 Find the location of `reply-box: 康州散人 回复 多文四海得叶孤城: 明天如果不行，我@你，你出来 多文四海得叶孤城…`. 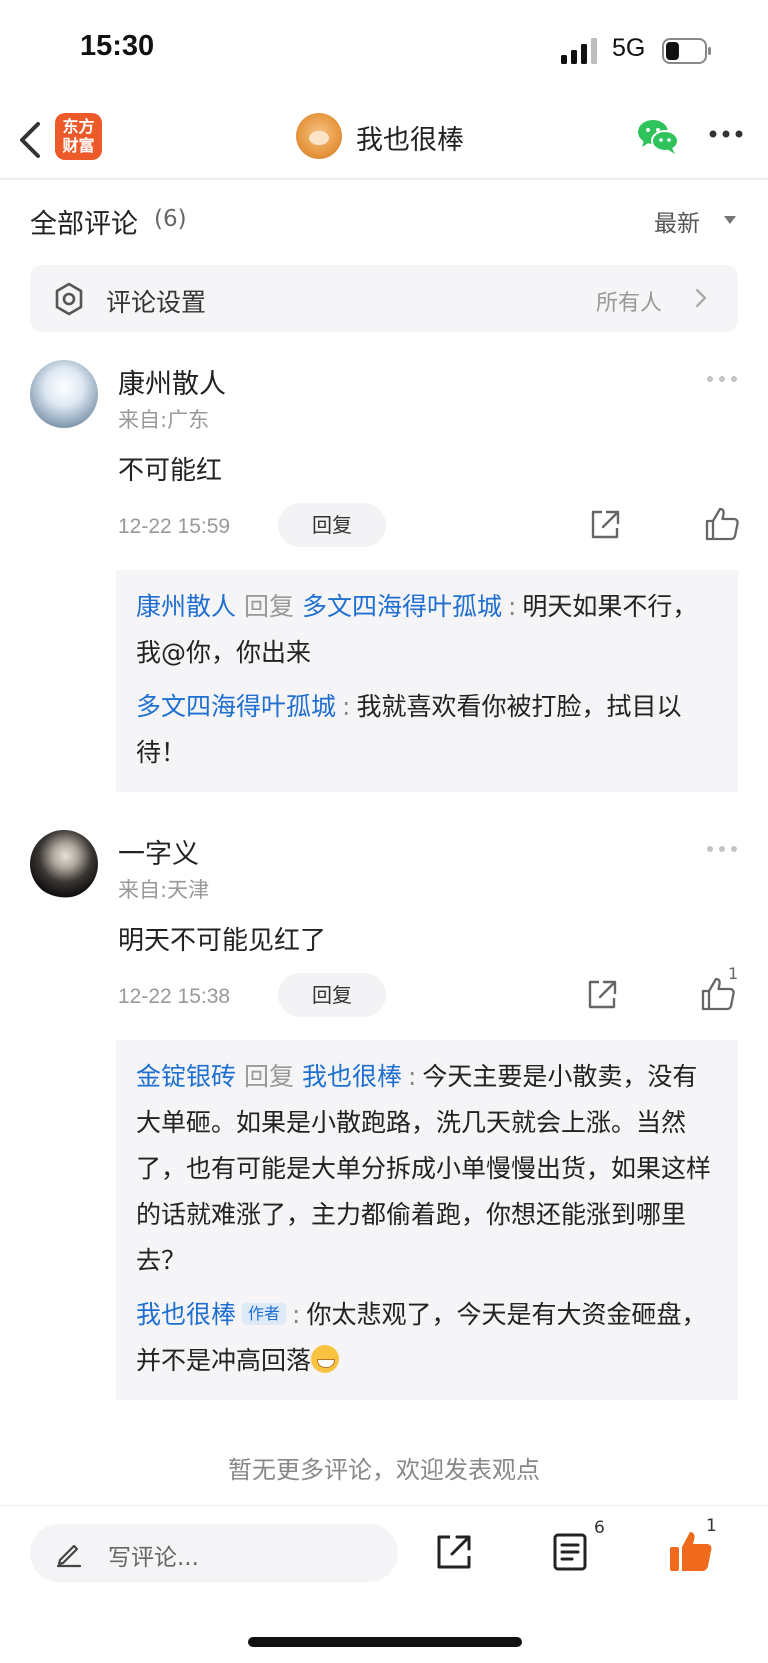

reply-box: 康州散人 回复 多文四海得叶孤城: 明天如果不行，我@你，你出来 多文四海得叶孤城… is located at coordinates (427, 681).